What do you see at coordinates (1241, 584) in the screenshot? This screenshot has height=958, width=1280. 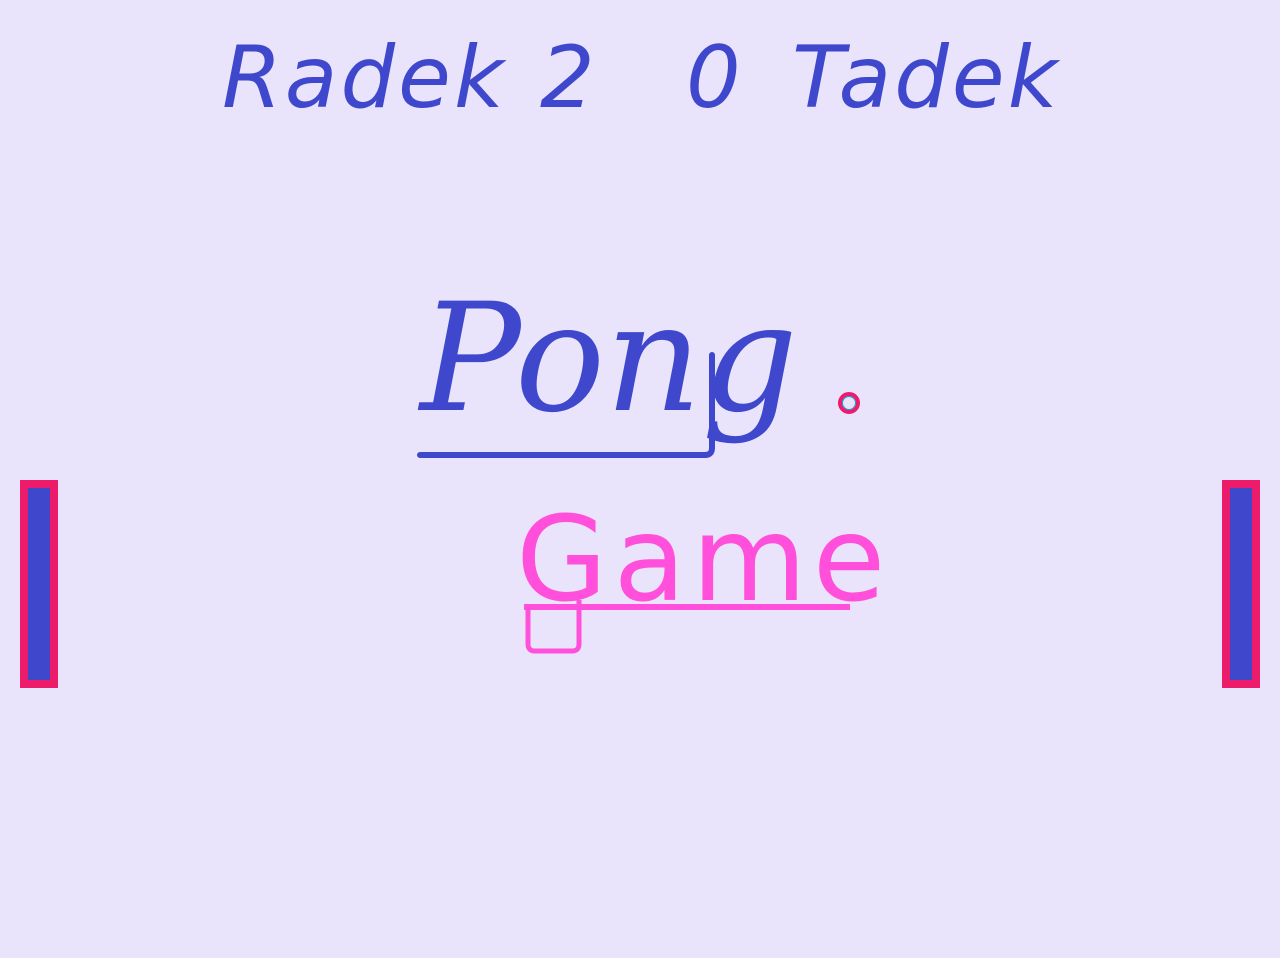 I see `right-paddle` at bounding box center [1241, 584].